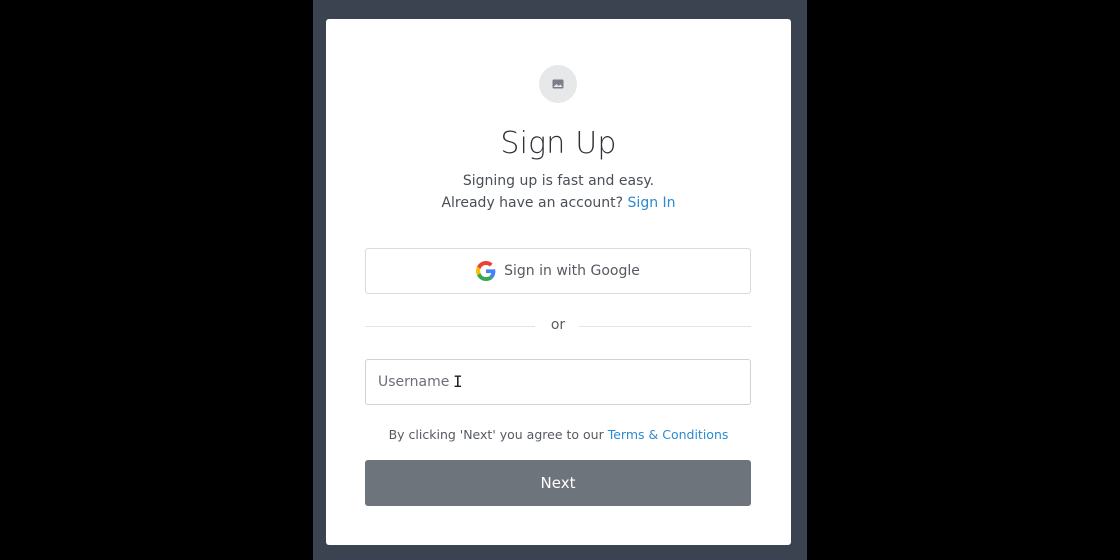 The width and height of the screenshot is (1120, 560). Describe the element at coordinates (558, 181) in the screenshot. I see `subtitle: Signing up is fast and easy.` at that location.